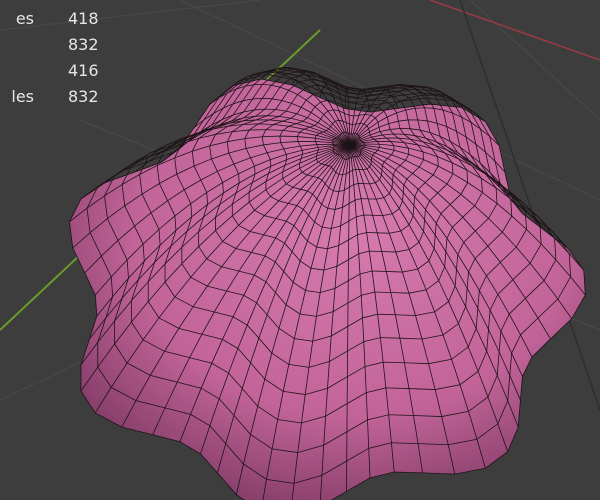 The image size is (600, 500). Describe the element at coordinates (83, 70) in the screenshot. I see `stat-value: 416` at that location.